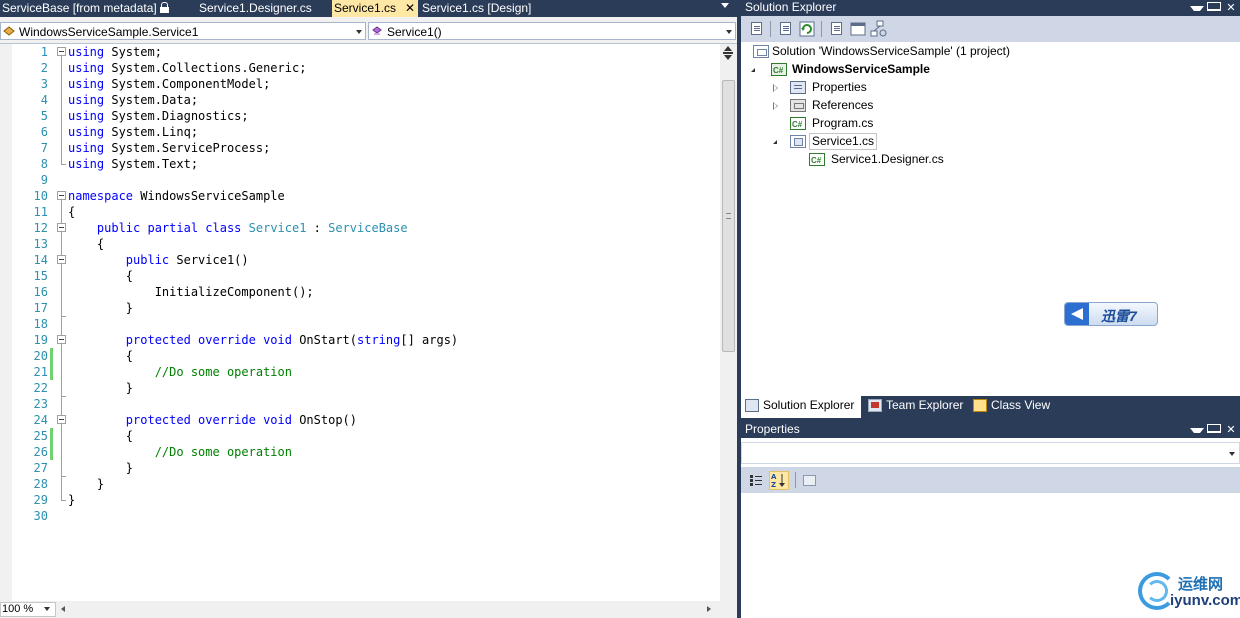 This screenshot has height=618, width=1240. What do you see at coordinates (552, 31) in the screenshot?
I see `member-combo: Service1()` at bounding box center [552, 31].